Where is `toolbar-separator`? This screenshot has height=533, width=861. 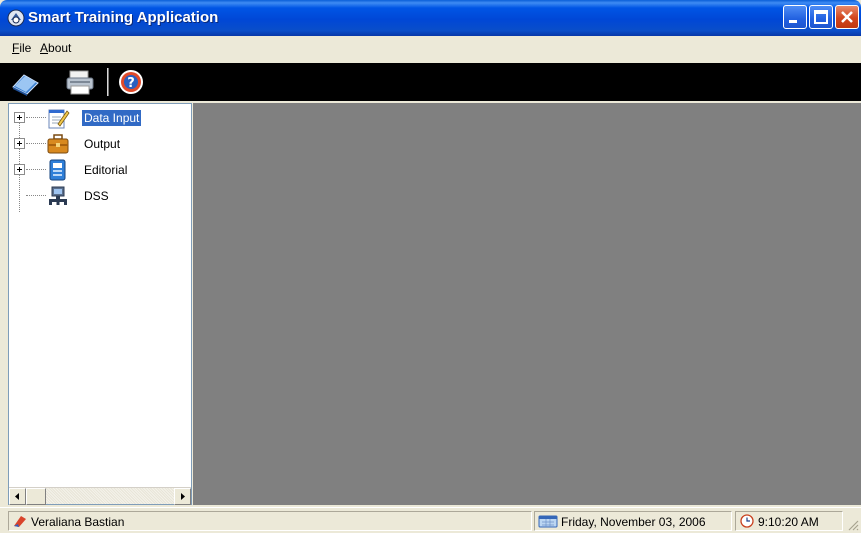
toolbar-separator is located at coordinates (108, 82).